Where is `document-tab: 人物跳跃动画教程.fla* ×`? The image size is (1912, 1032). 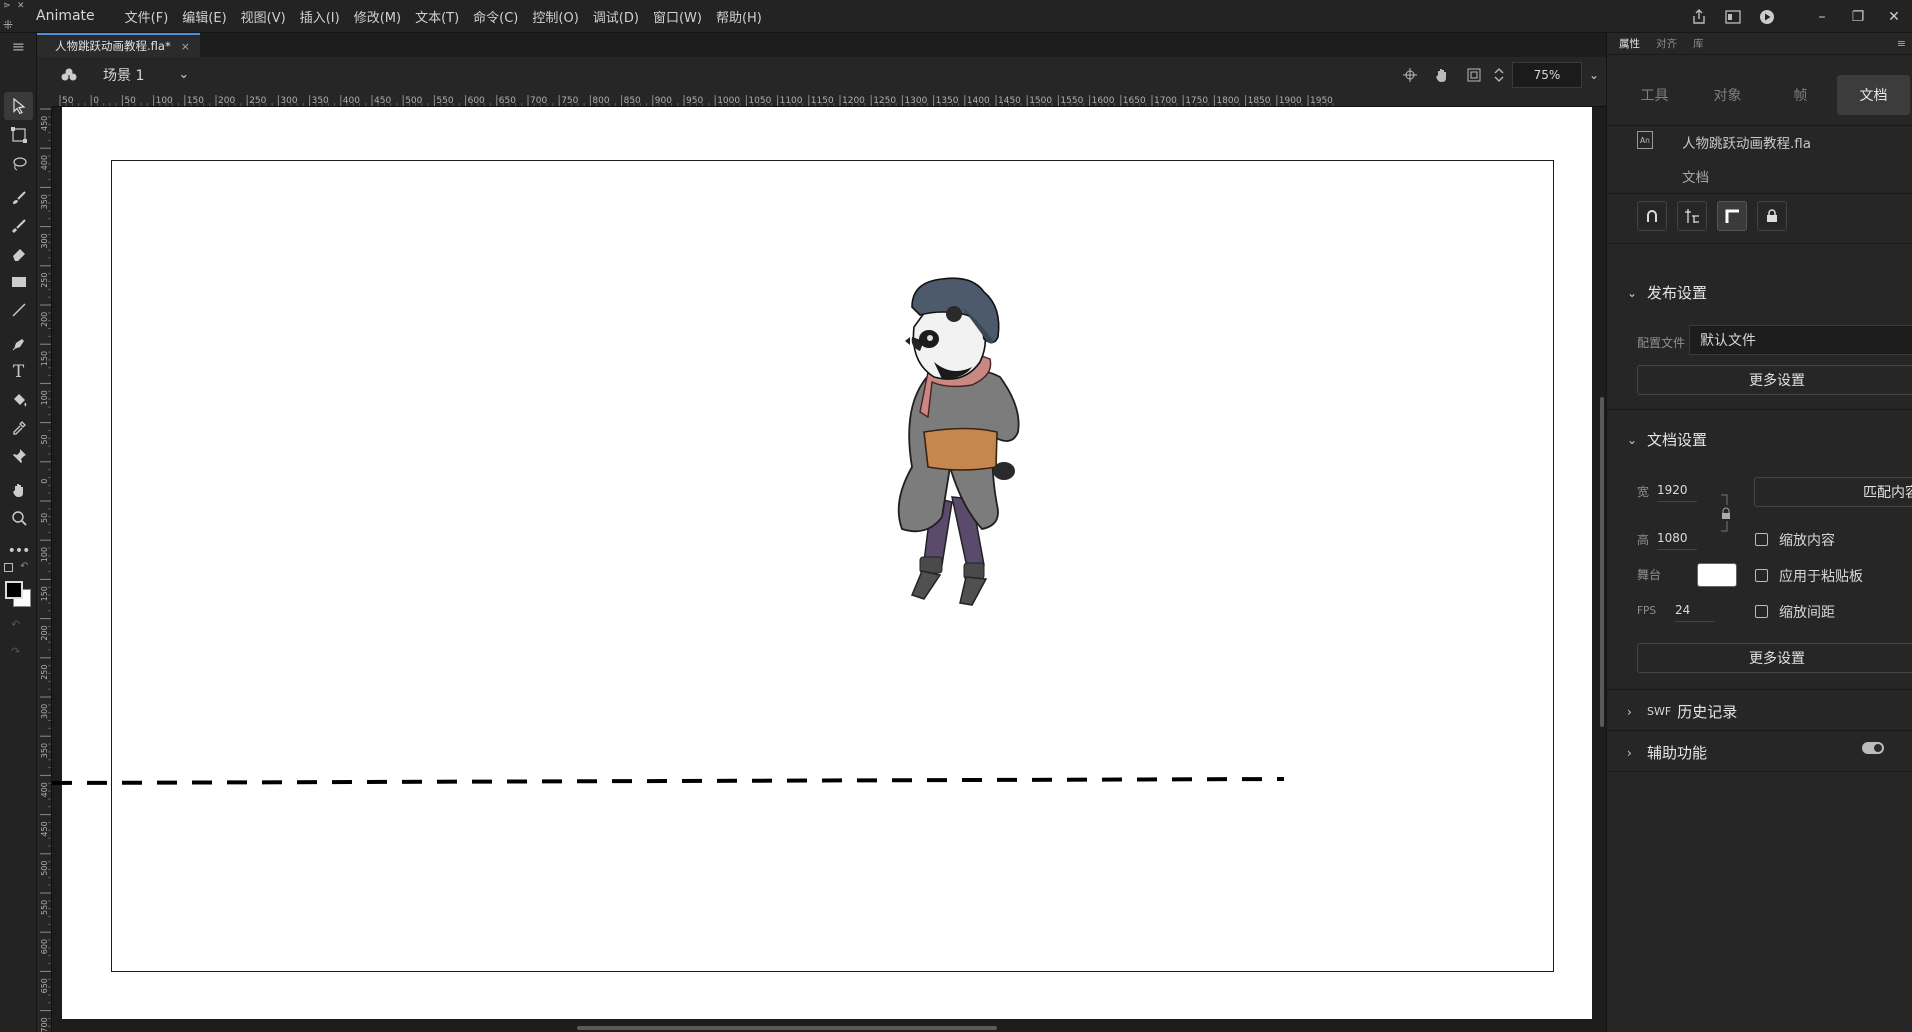
document-tab: 人物跳跃动画教程.fla* × is located at coordinates (118, 45).